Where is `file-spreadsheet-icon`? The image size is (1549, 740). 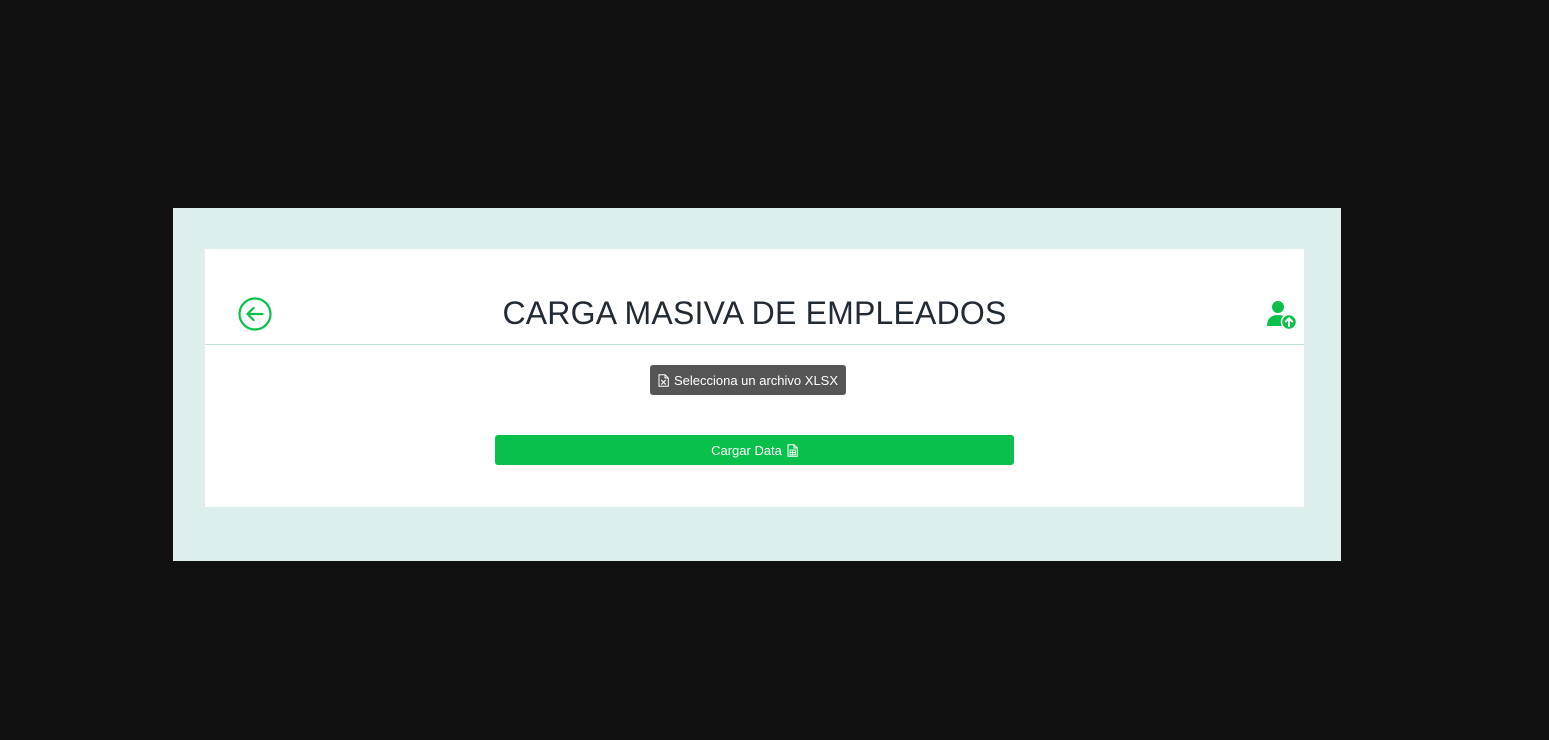
file-spreadsheet-icon is located at coordinates (792, 450).